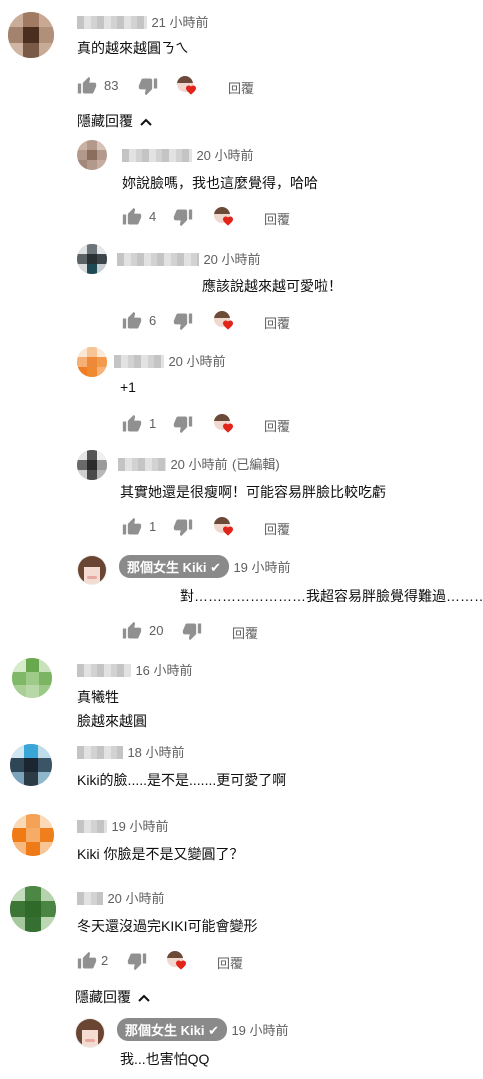 The width and height of the screenshot is (483, 1079). What do you see at coordinates (112, 721) in the screenshot?
I see `comment-text-line-2: 臉越來越圓` at bounding box center [112, 721].